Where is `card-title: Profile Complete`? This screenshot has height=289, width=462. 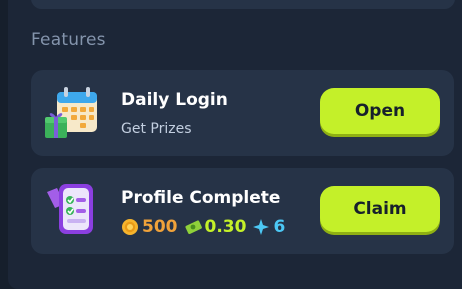
card-title: Profile Complete is located at coordinates (201, 198).